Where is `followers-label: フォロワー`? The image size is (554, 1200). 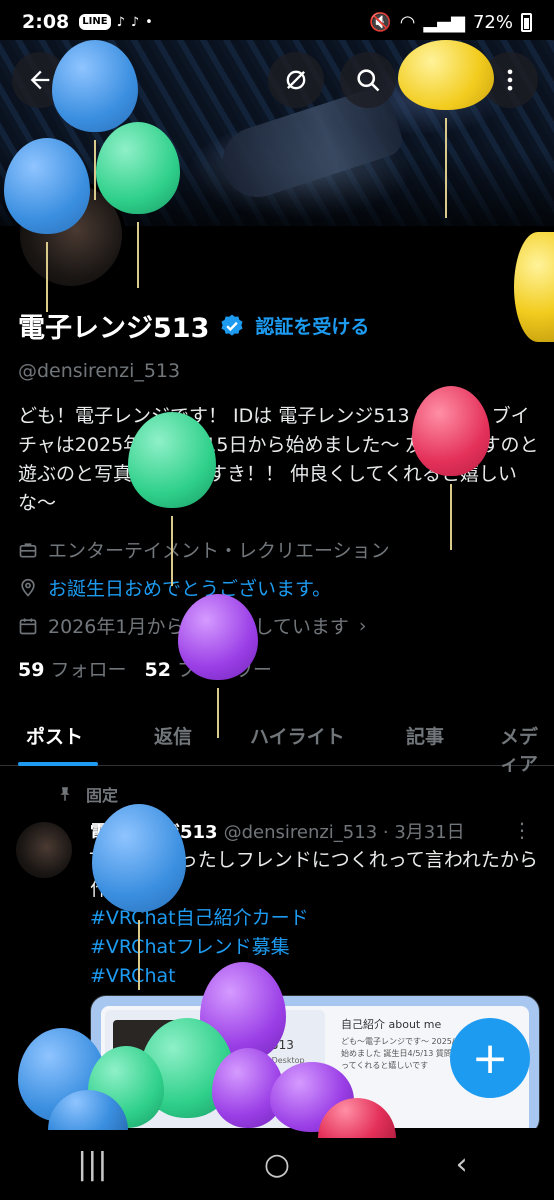 followers-label: フォロワー is located at coordinates (224, 670).